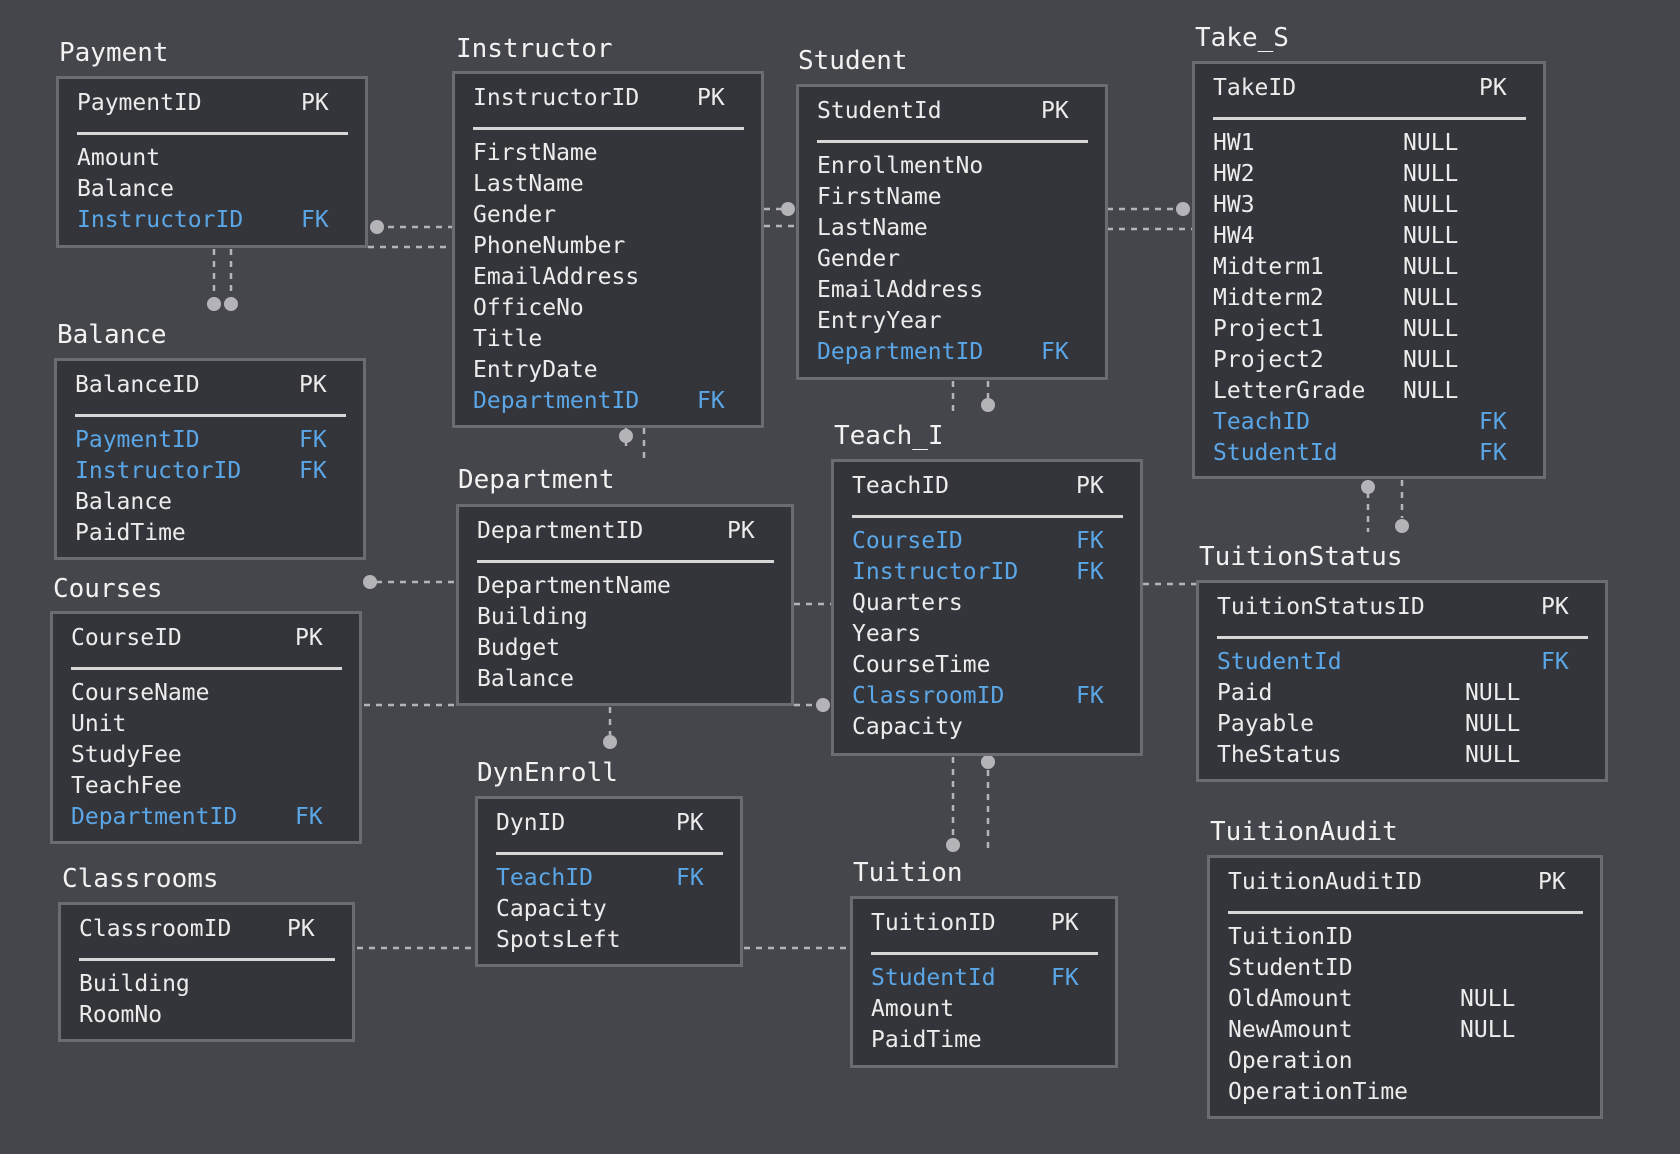 The image size is (1680, 1154). What do you see at coordinates (519, 648) in the screenshot?
I see `field-name: Budget` at bounding box center [519, 648].